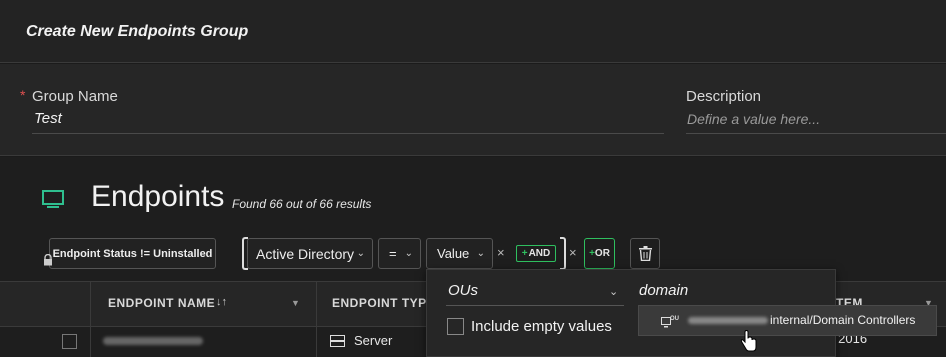 The height and width of the screenshot is (357, 946). Describe the element at coordinates (158, 196) in the screenshot. I see `section-title: Endpoints` at that location.